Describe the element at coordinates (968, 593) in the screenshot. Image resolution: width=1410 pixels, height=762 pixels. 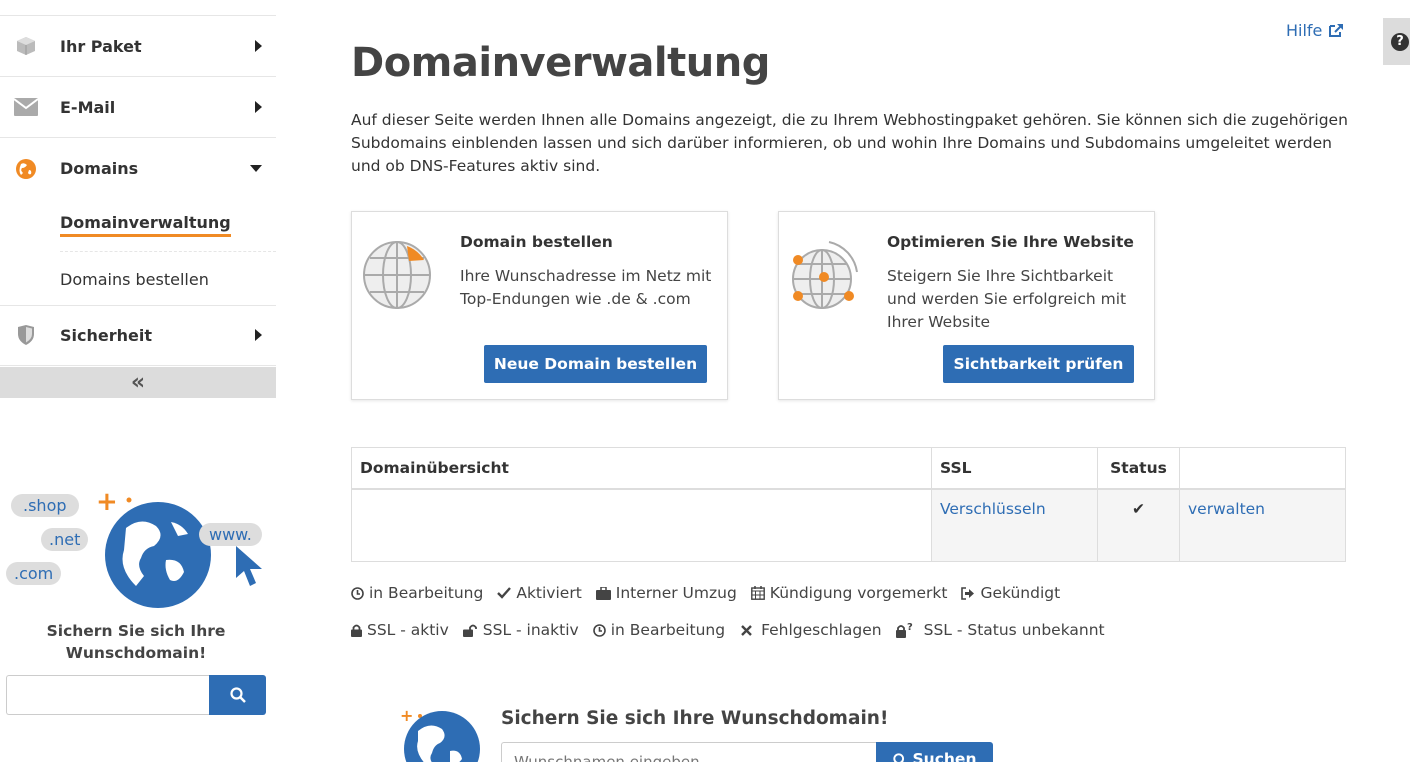
I see `sign-out-icon` at that location.